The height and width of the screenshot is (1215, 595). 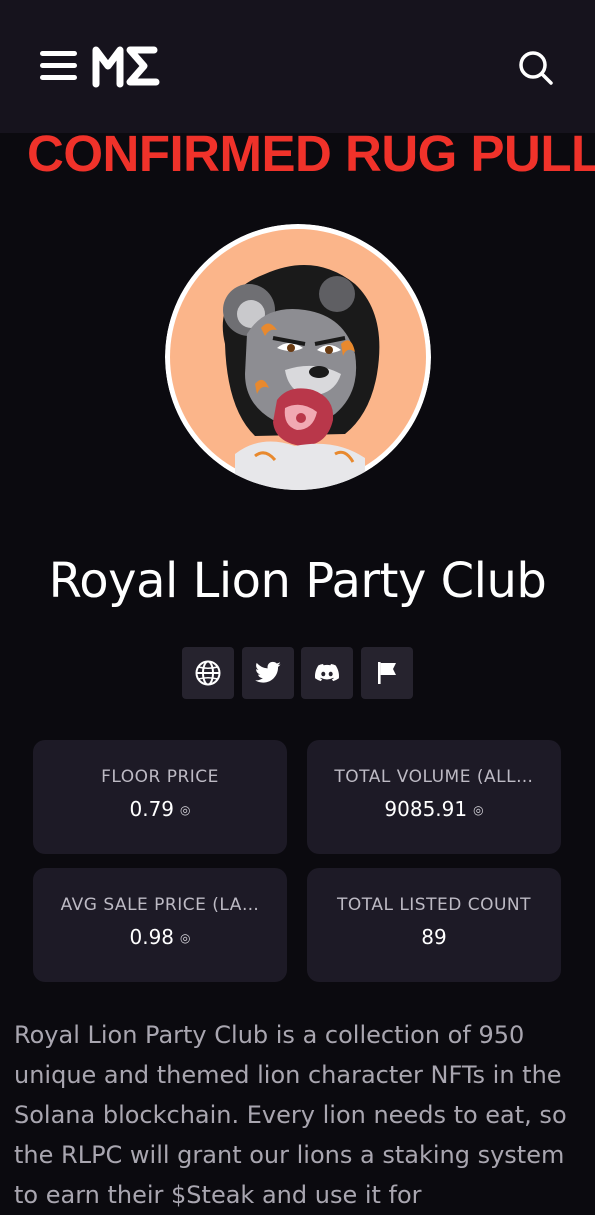 What do you see at coordinates (58, 66) in the screenshot?
I see `hamburger-menu-icon` at bounding box center [58, 66].